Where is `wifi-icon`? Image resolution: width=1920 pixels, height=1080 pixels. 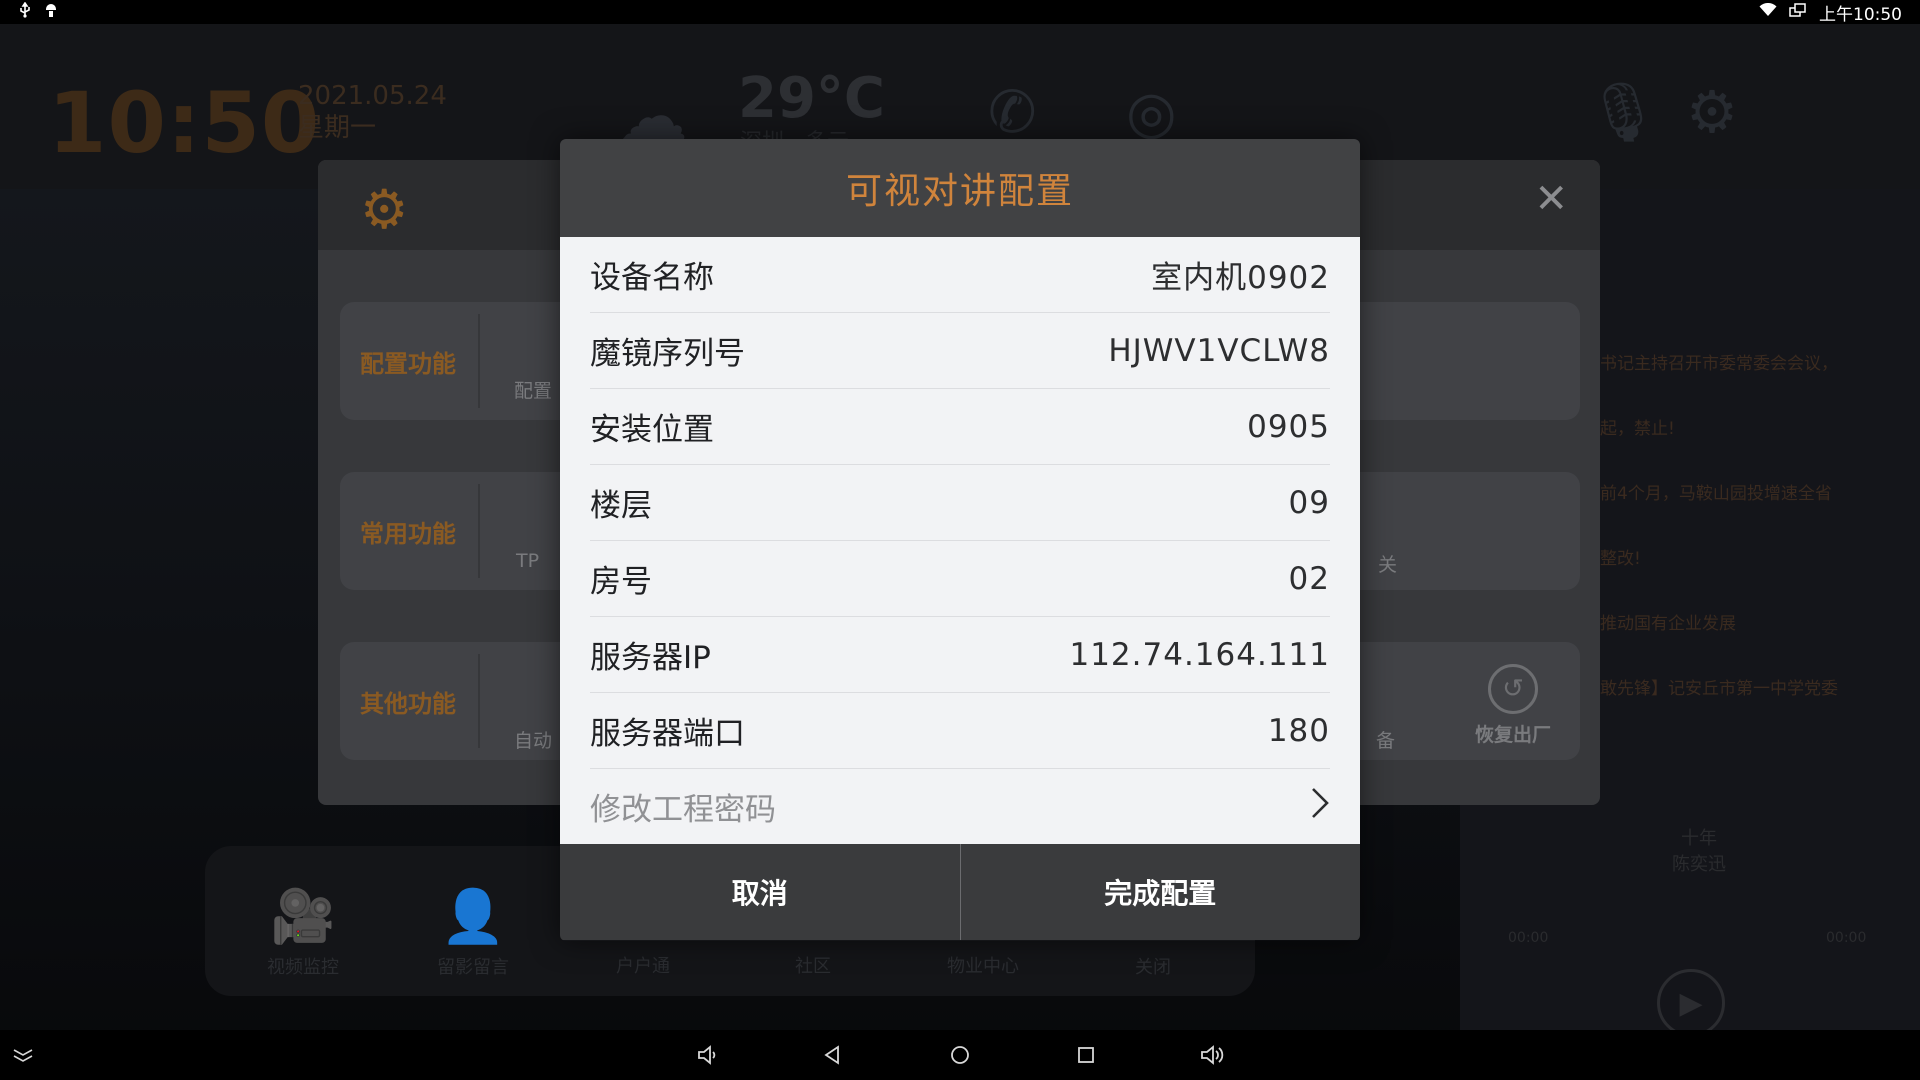
wifi-icon is located at coordinates (1768, 12).